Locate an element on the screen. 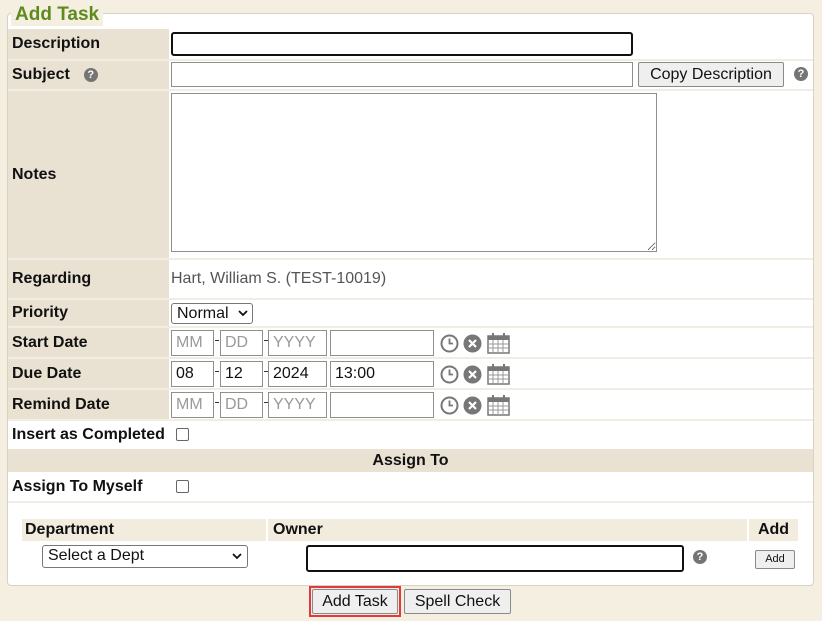  remind-year-input is located at coordinates (297, 405).